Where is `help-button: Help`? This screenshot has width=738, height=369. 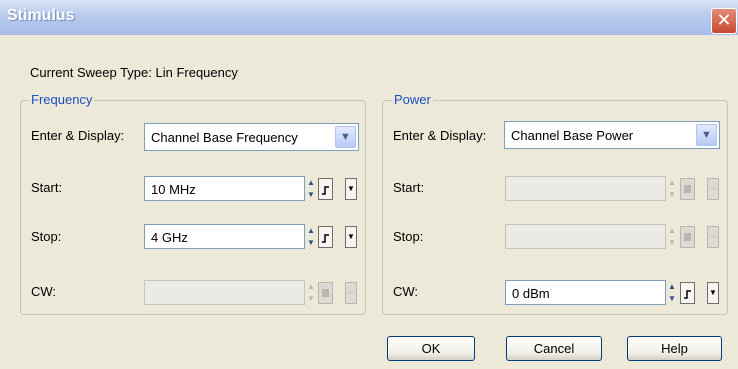 help-button: Help is located at coordinates (674, 348).